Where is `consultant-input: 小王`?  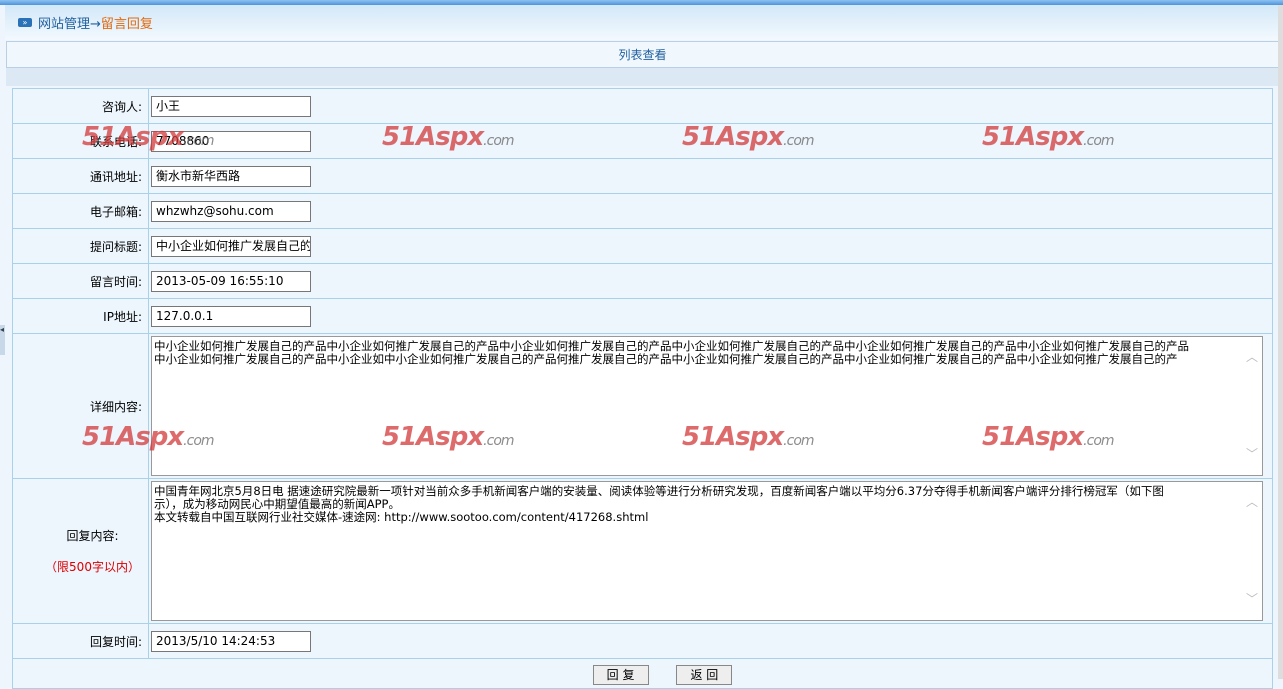
consultant-input: 小王 is located at coordinates (231, 106).